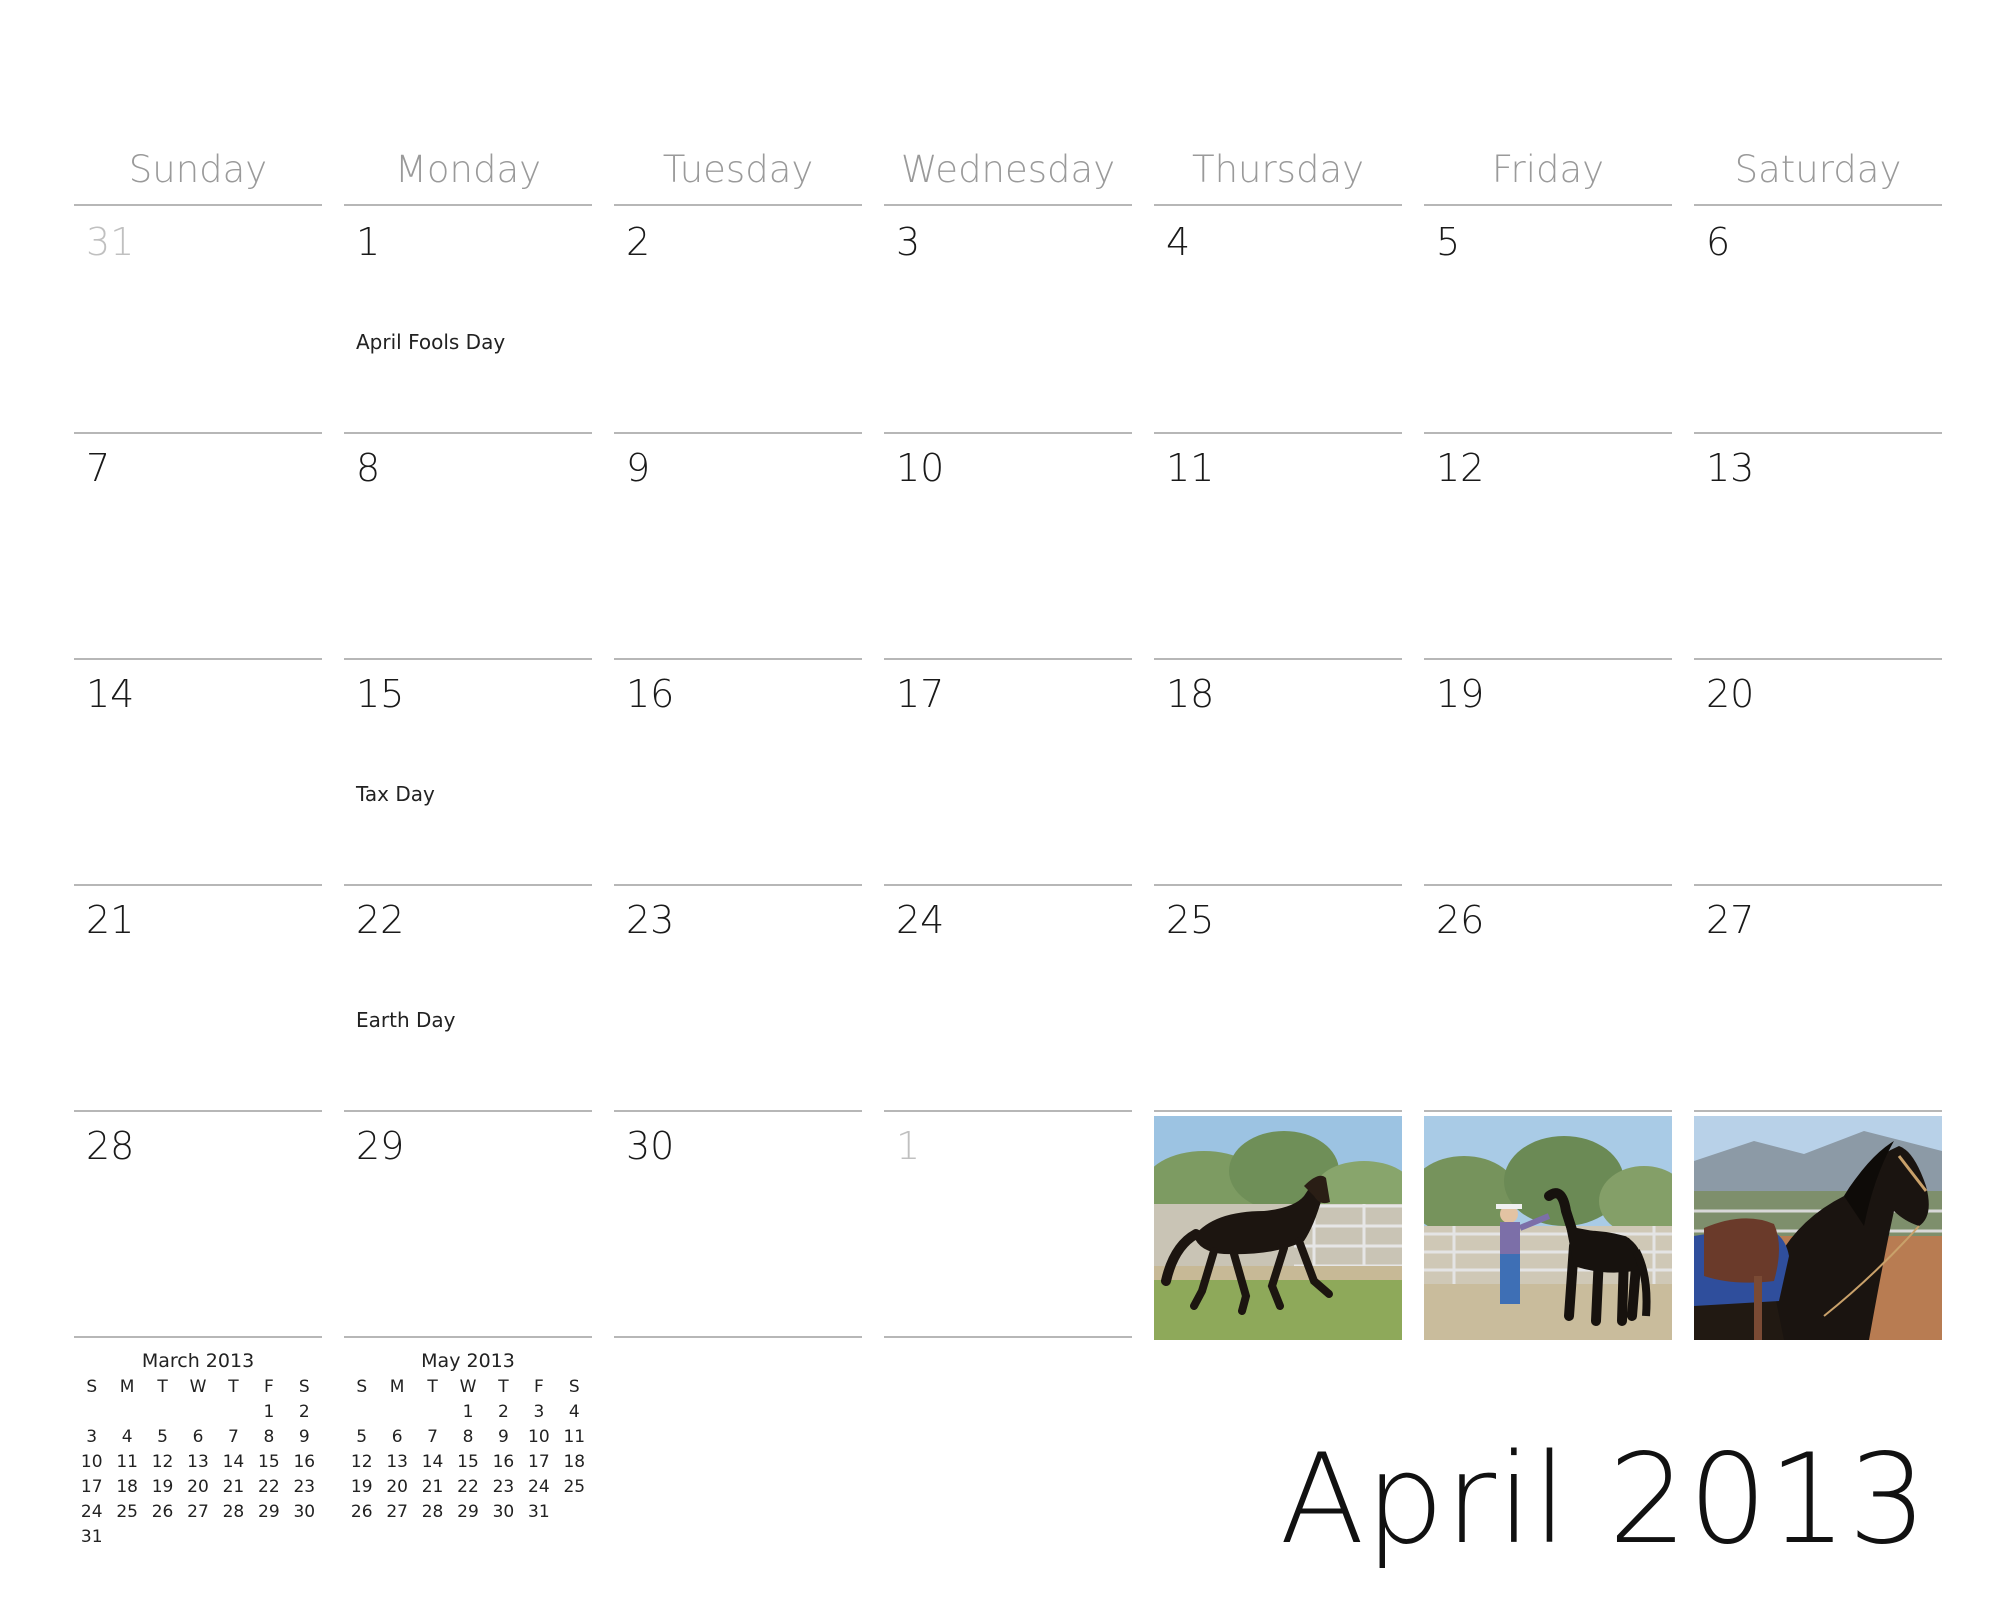 The height and width of the screenshot is (1600, 2000). Describe the element at coordinates (395, 794) in the screenshot. I see `event-label: Tax Day` at that location.